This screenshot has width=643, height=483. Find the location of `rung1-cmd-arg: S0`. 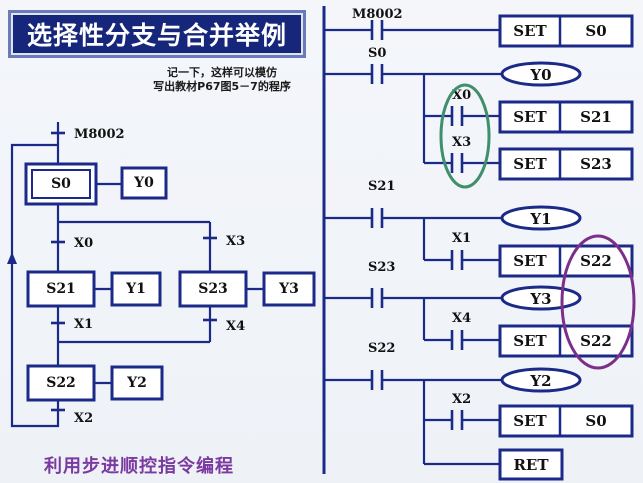

rung1-cmd-arg: S0 is located at coordinates (595, 31).